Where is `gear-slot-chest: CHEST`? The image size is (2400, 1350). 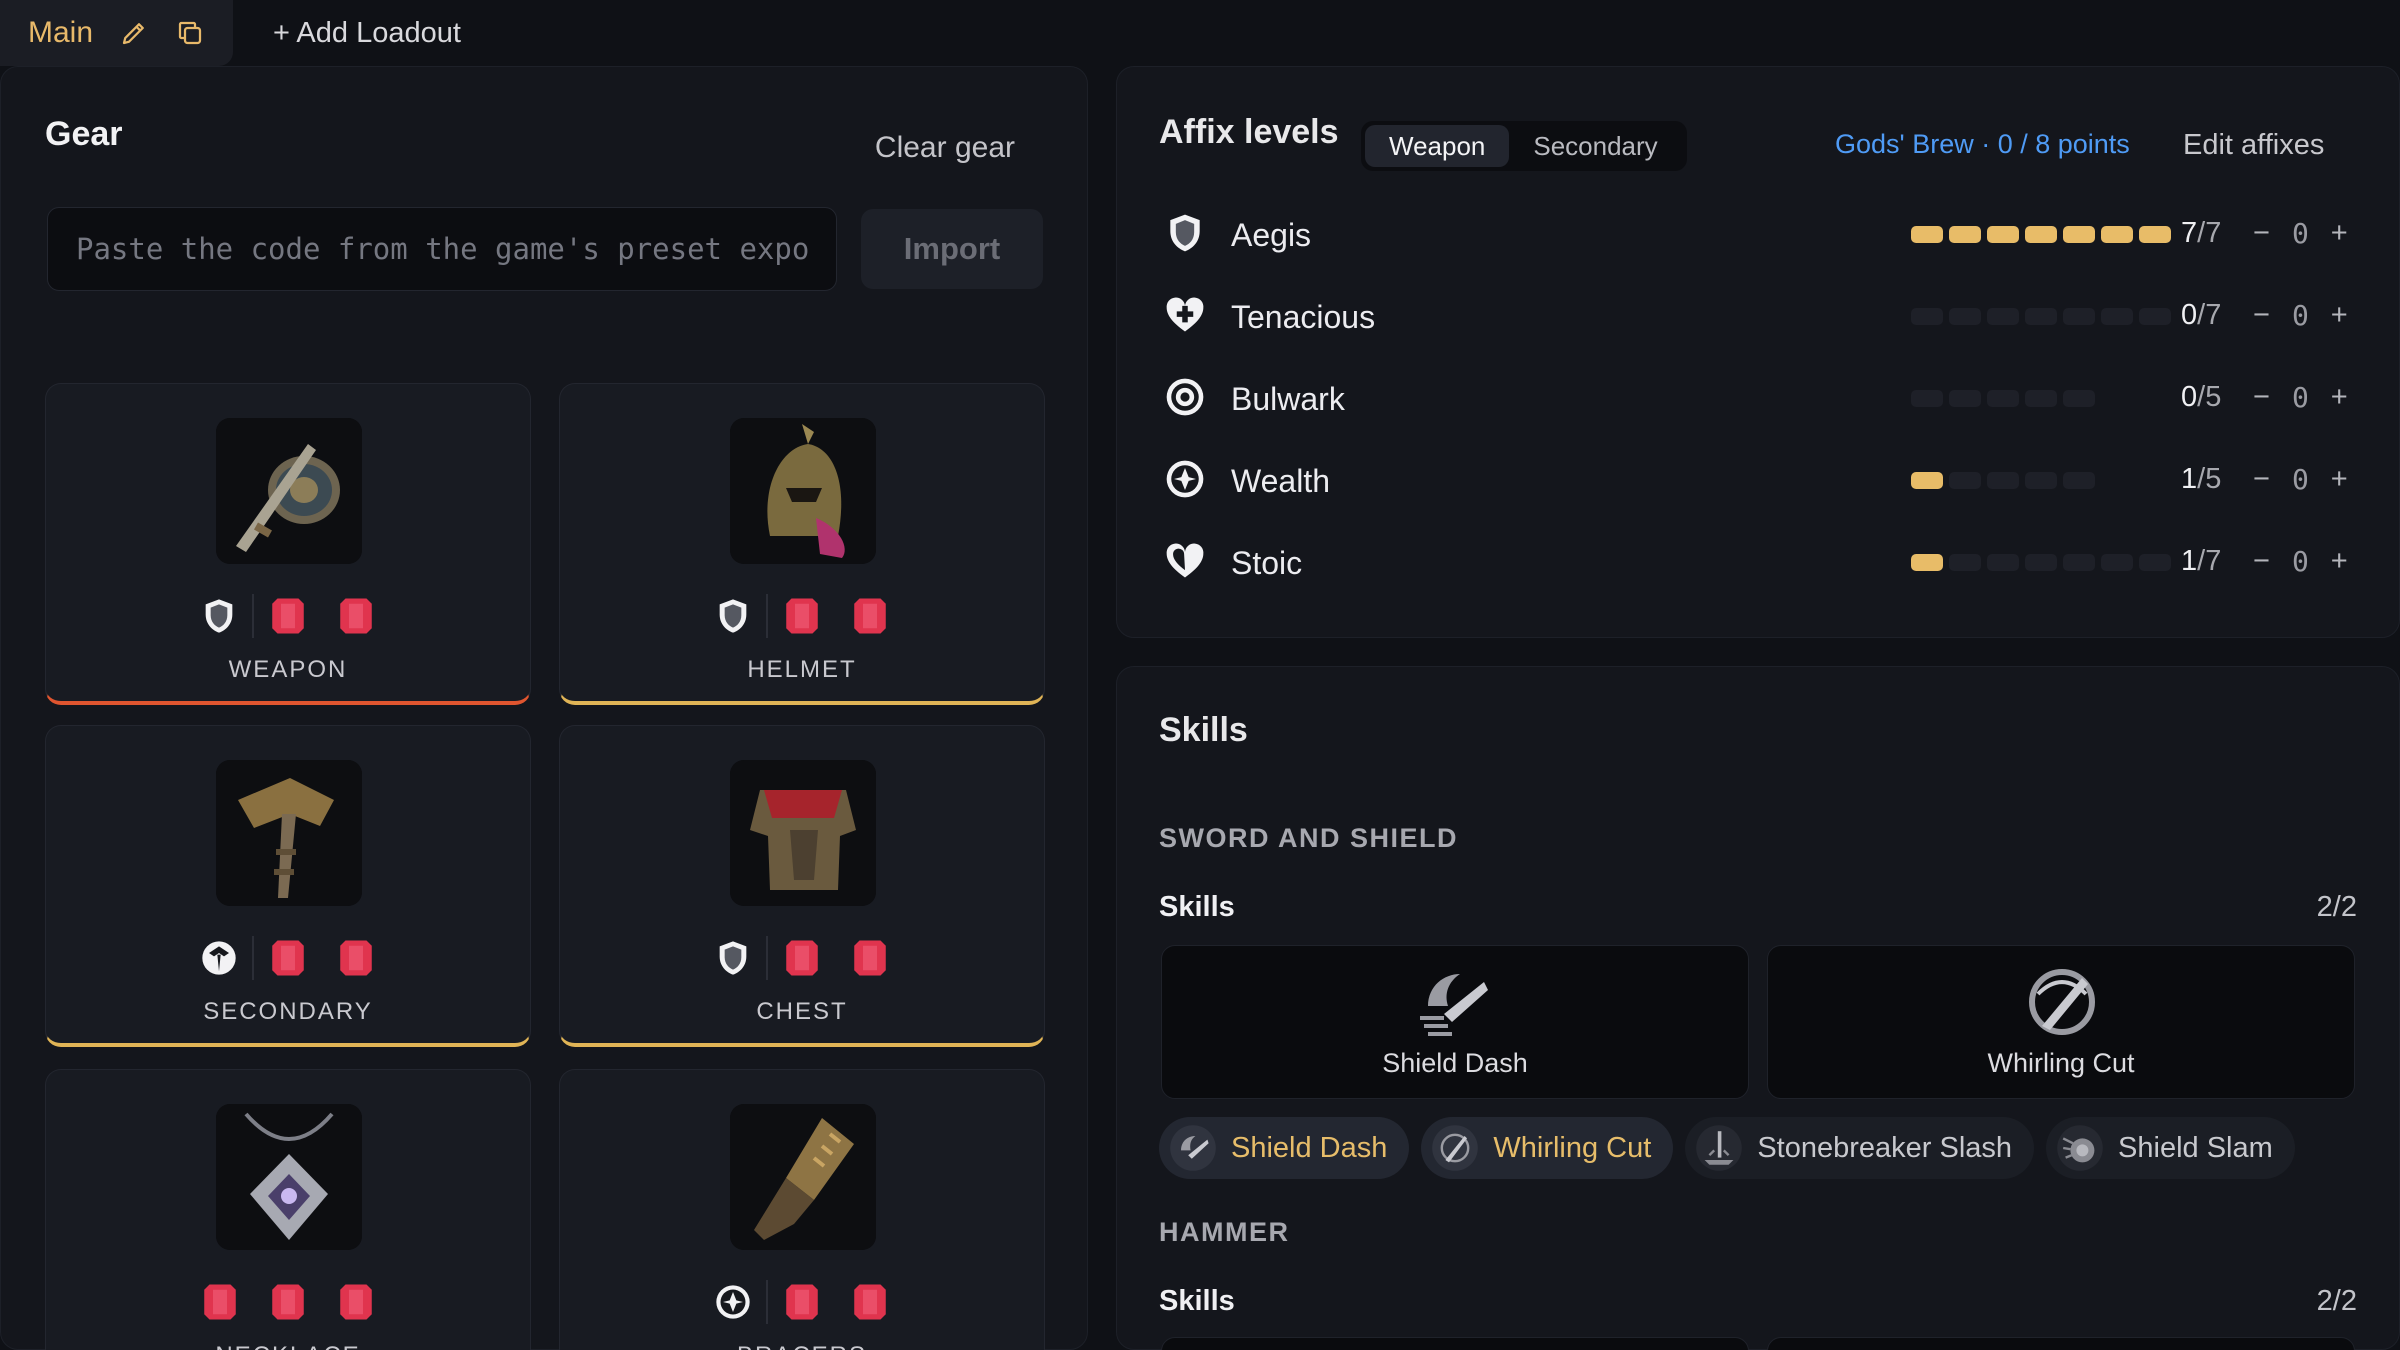
gear-slot-chest: CHEST is located at coordinates (802, 886).